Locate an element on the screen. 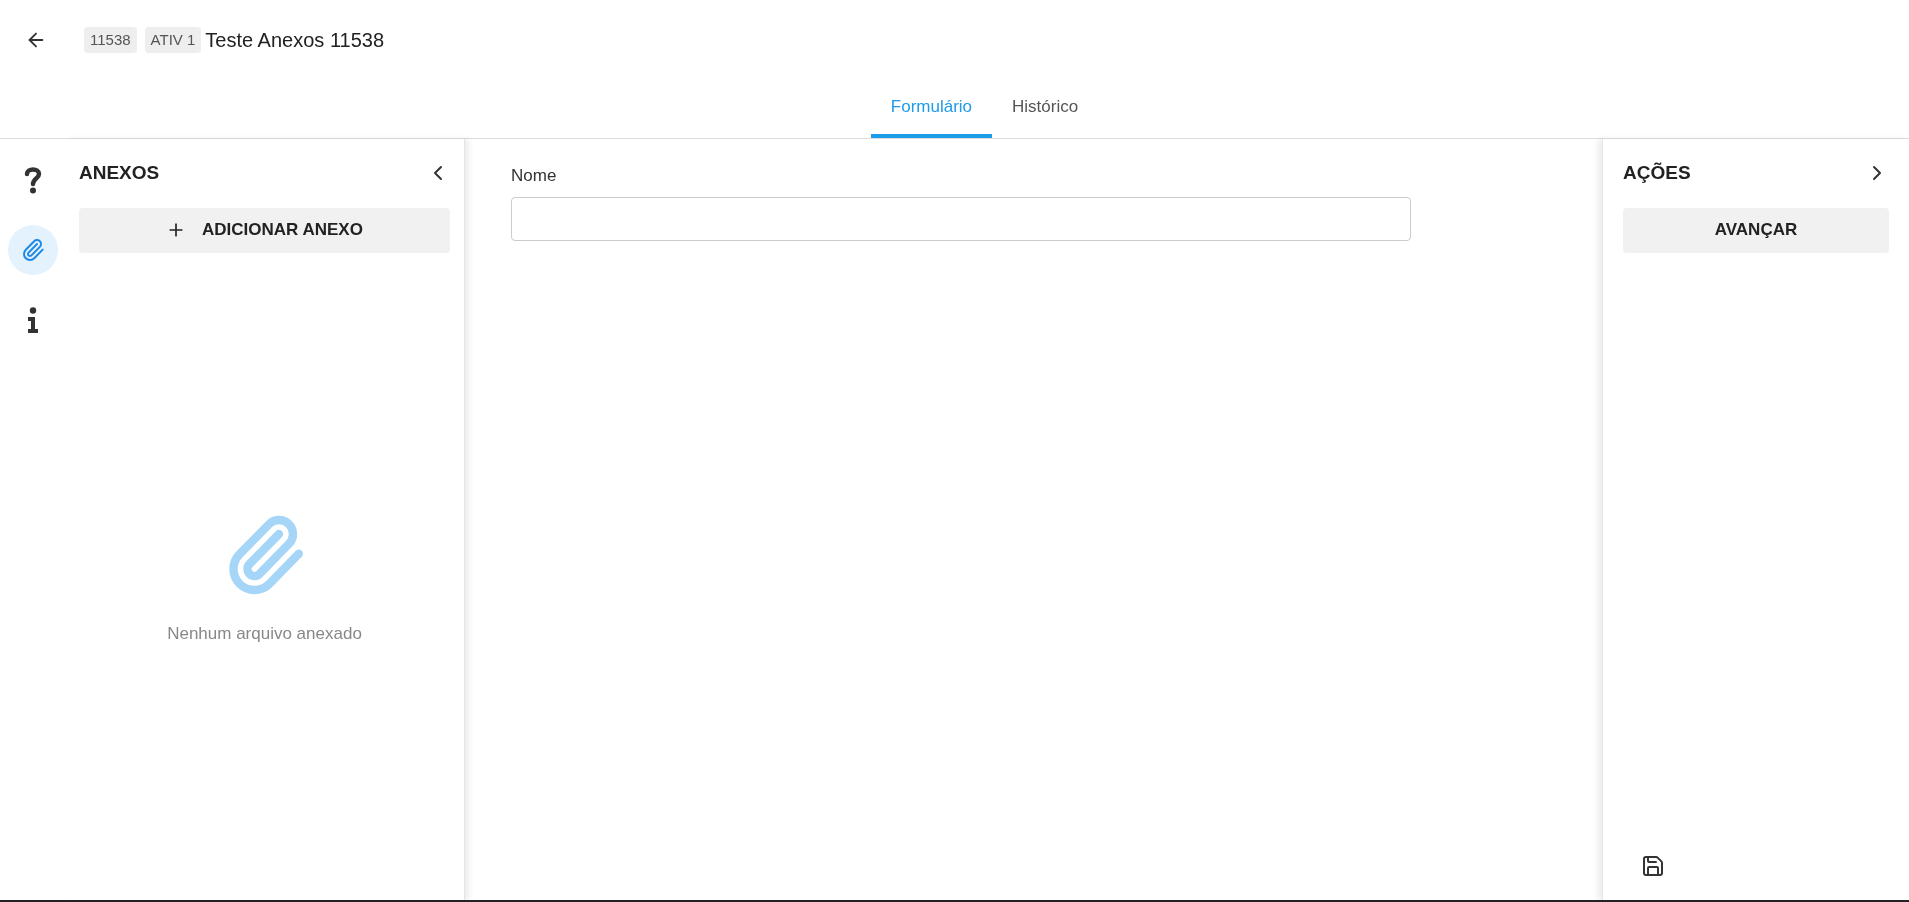 The image size is (1909, 902). panel-title: ANEXOS is located at coordinates (119, 173).